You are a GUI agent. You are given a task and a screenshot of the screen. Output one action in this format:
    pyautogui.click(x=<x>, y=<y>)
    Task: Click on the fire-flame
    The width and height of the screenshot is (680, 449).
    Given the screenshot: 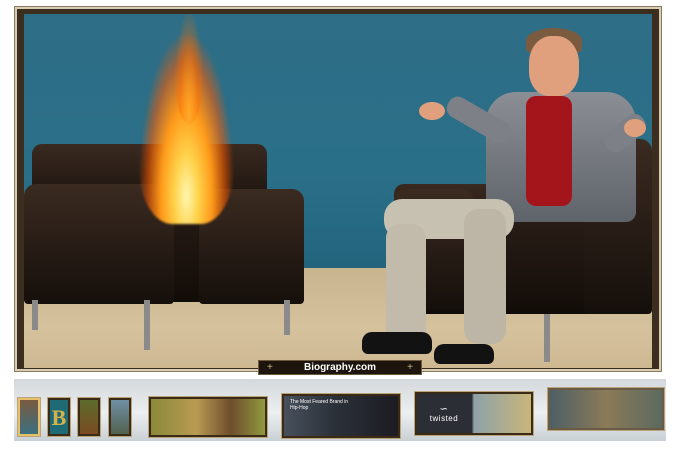 What is the action you would take?
    pyautogui.click(x=189, y=69)
    